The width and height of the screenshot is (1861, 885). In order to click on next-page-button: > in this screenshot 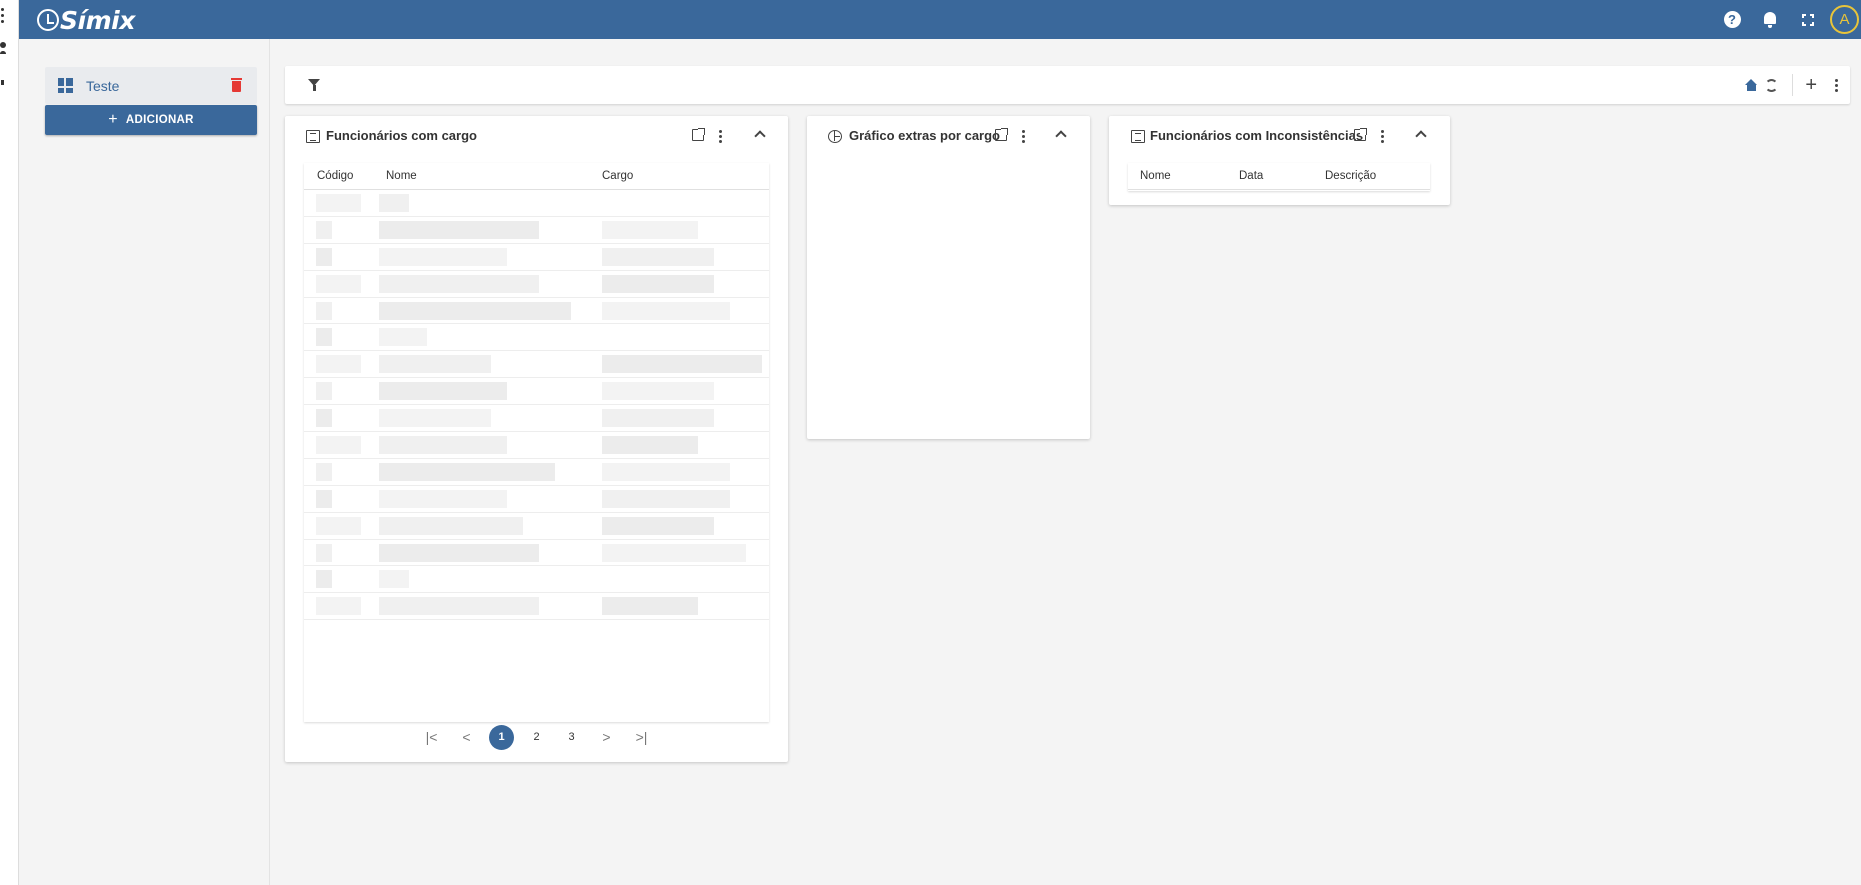, I will do `click(606, 737)`.